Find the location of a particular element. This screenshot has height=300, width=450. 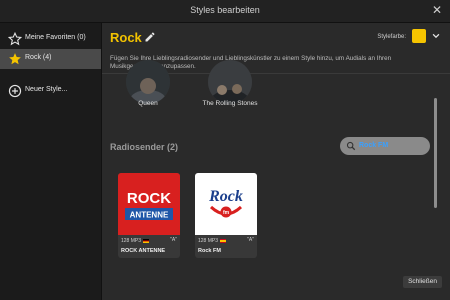

rock-antenne-logo: ROCK ANTENNE is located at coordinates (149, 204).